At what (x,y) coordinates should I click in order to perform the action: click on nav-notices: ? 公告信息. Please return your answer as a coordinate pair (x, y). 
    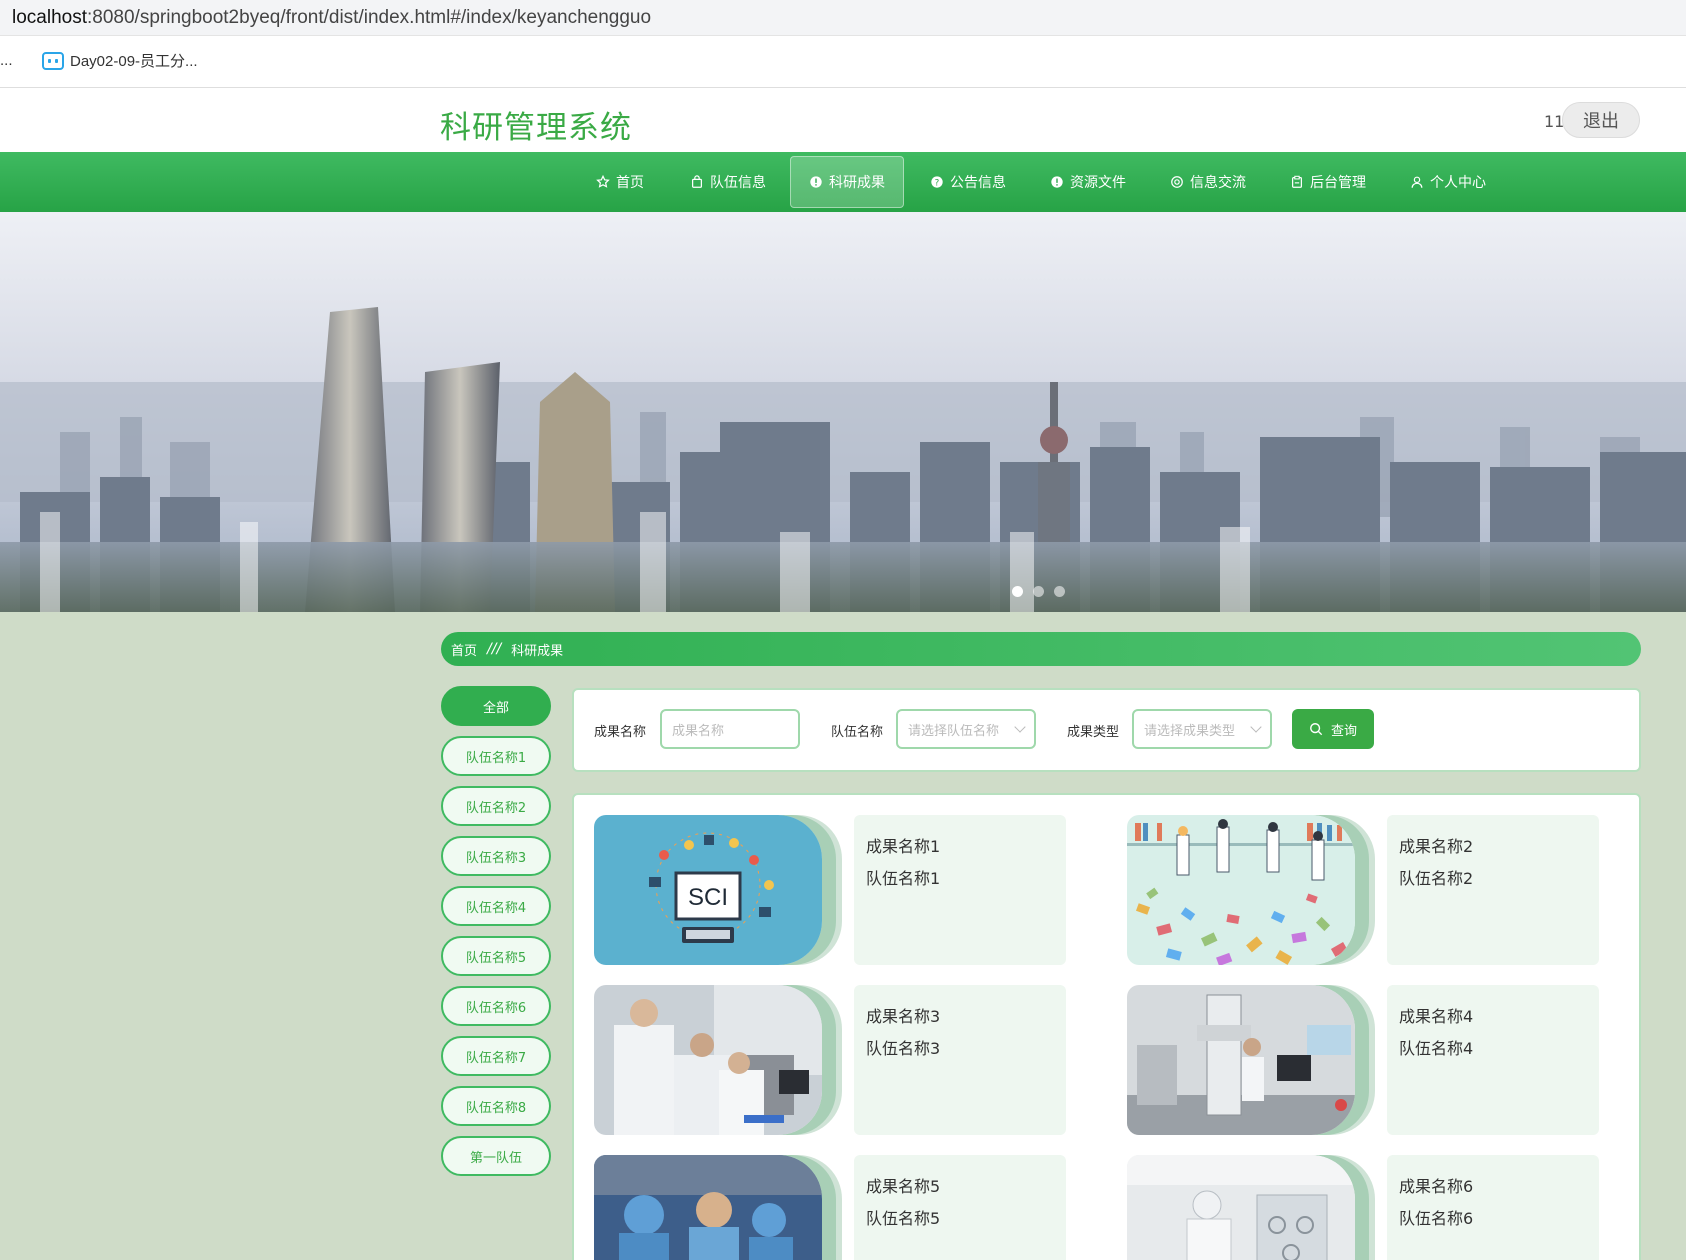
    Looking at the image, I should click on (968, 182).